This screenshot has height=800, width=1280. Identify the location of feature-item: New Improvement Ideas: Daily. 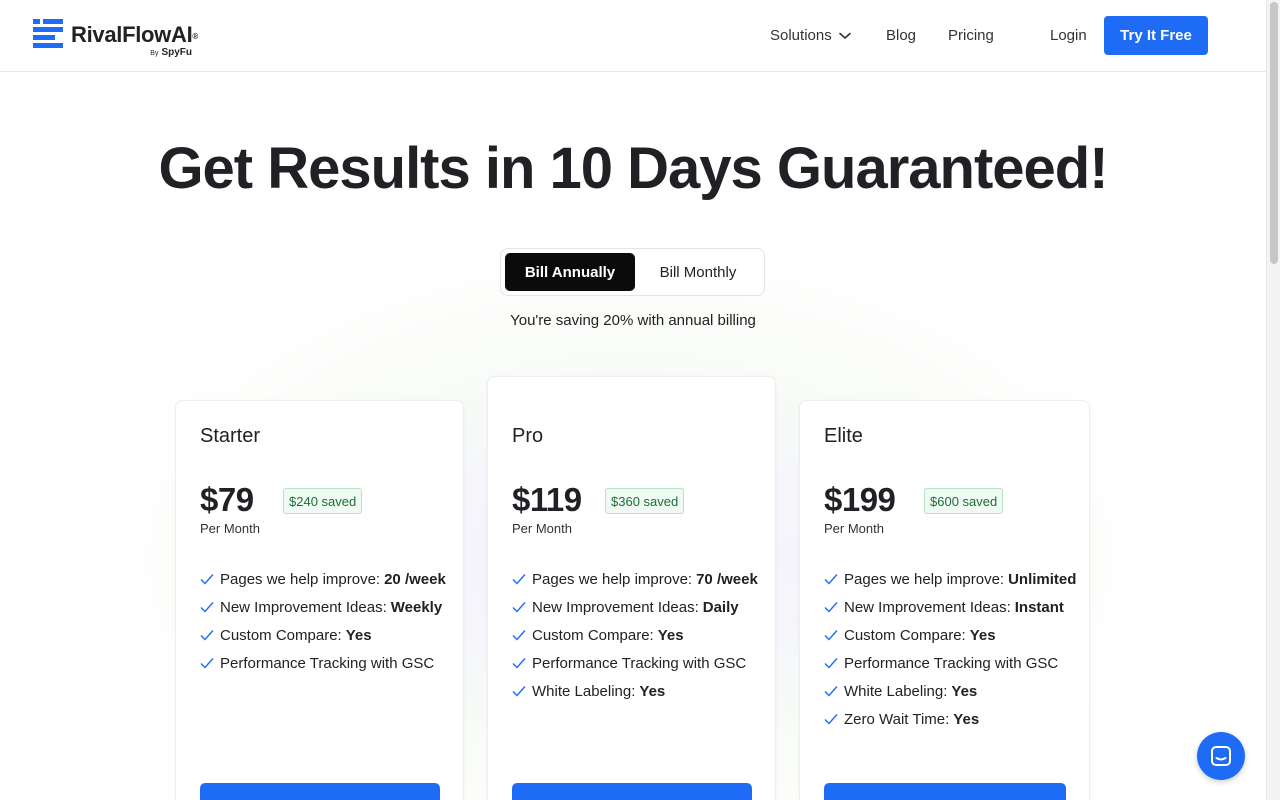
(635, 607).